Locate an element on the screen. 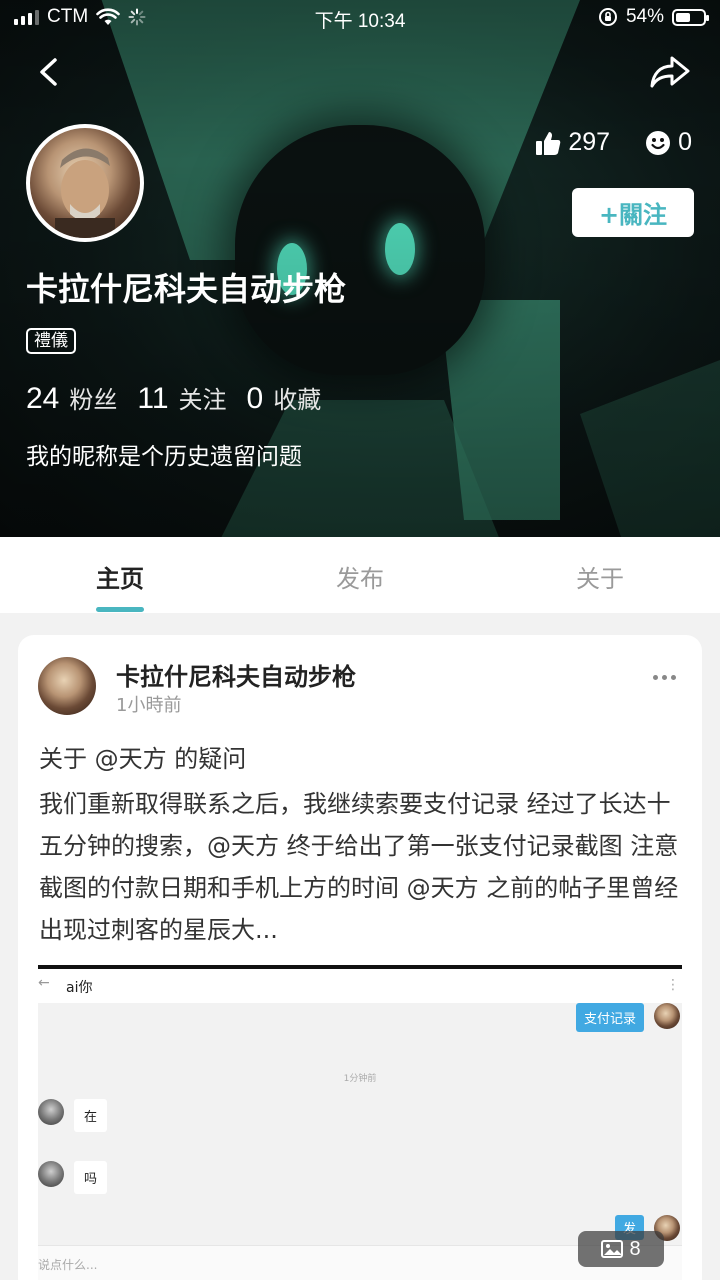  followers-stat: 24 粉丝 is located at coordinates (71, 398).